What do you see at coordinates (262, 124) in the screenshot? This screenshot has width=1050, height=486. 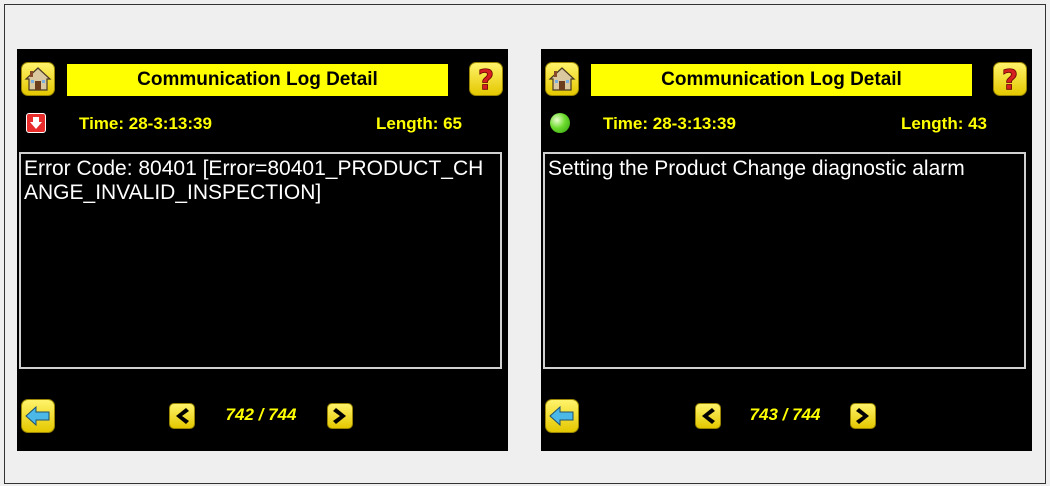 I see `log-info-row: Time: 28-3:13:39 Length: 65` at bounding box center [262, 124].